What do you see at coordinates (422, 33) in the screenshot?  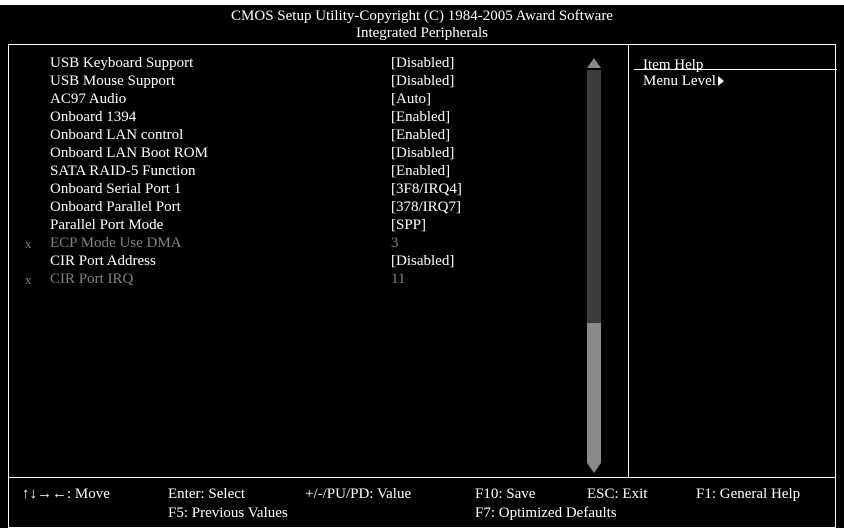 I see `page-title: Integrated Peripherals` at bounding box center [422, 33].